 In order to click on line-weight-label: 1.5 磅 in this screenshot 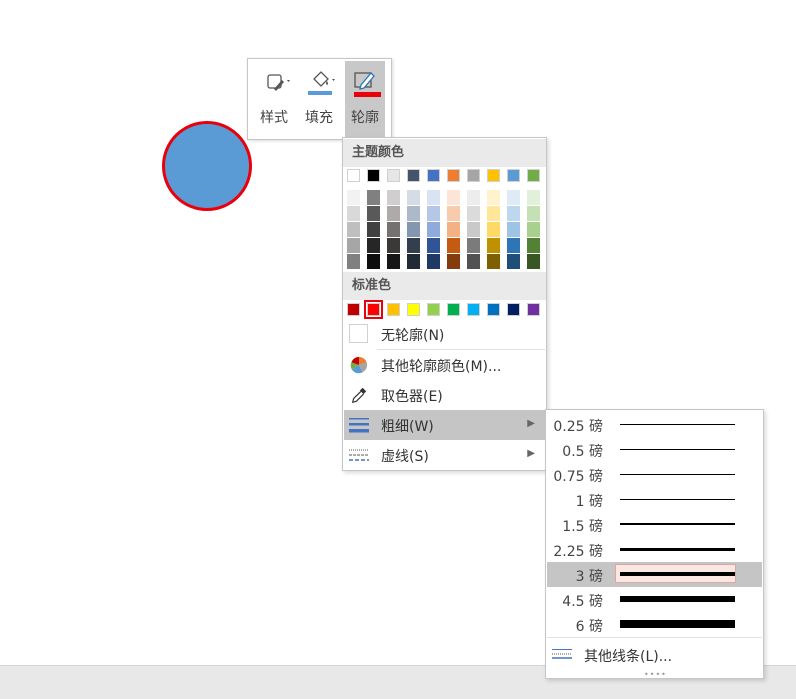, I will do `click(582, 527)`.